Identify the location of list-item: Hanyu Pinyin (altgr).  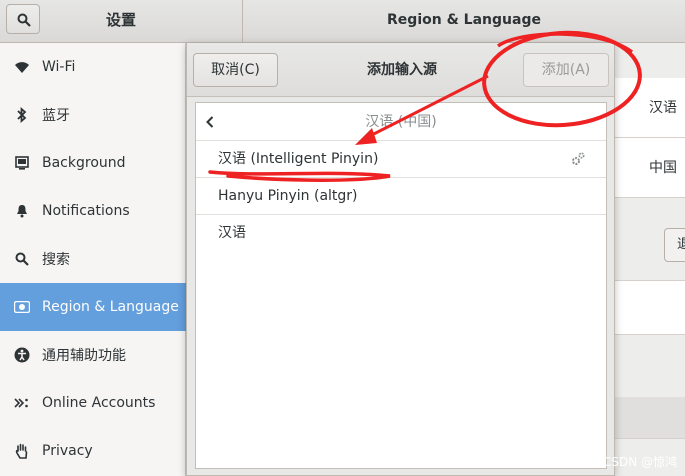
(401, 196).